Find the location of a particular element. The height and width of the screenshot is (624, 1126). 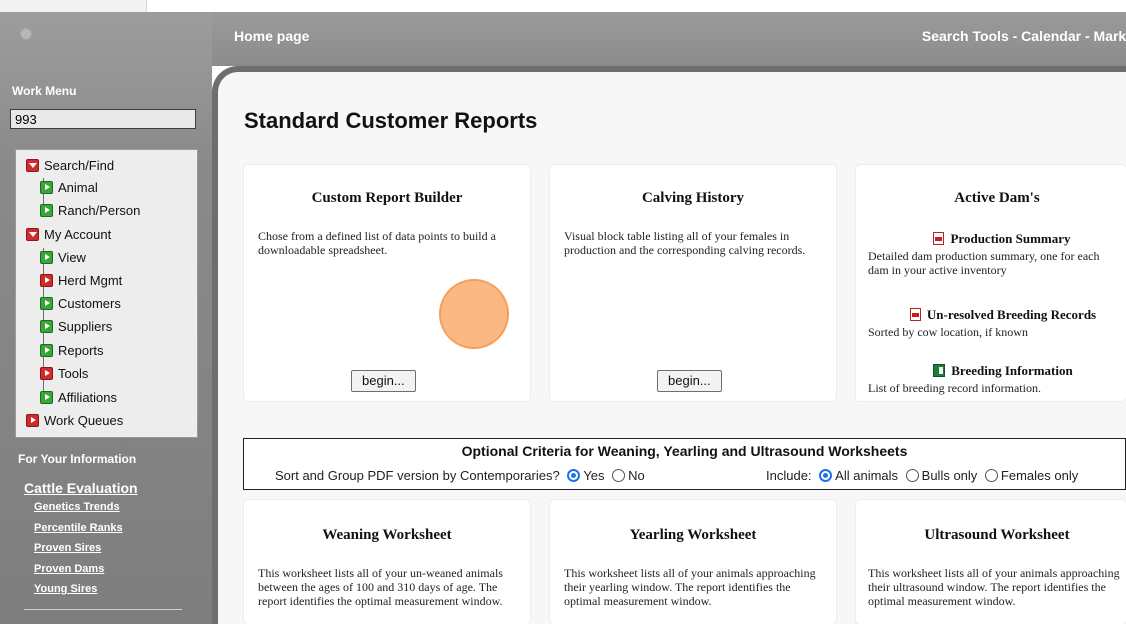

menu-item-work-queues: Work Queues is located at coordinates (74, 421).